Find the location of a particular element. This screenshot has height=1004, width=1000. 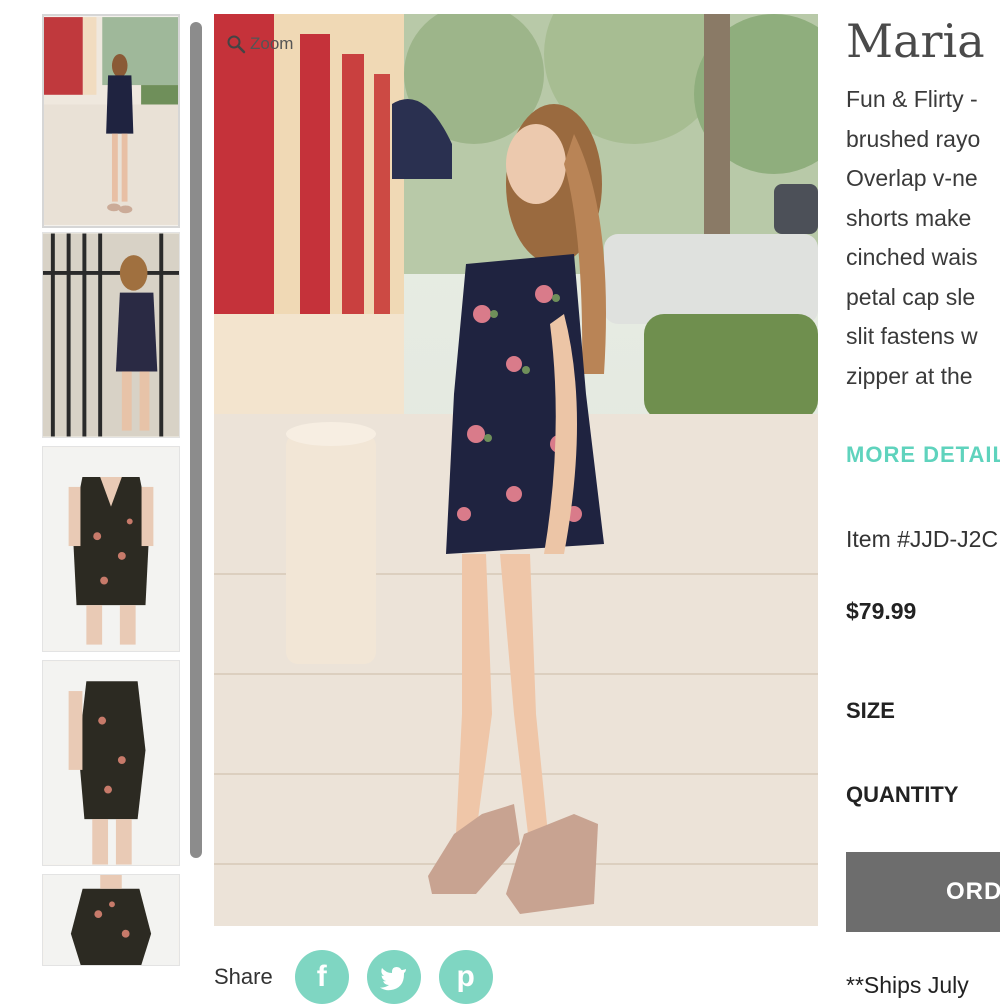

description-line: cinched wais is located at coordinates (912, 257).